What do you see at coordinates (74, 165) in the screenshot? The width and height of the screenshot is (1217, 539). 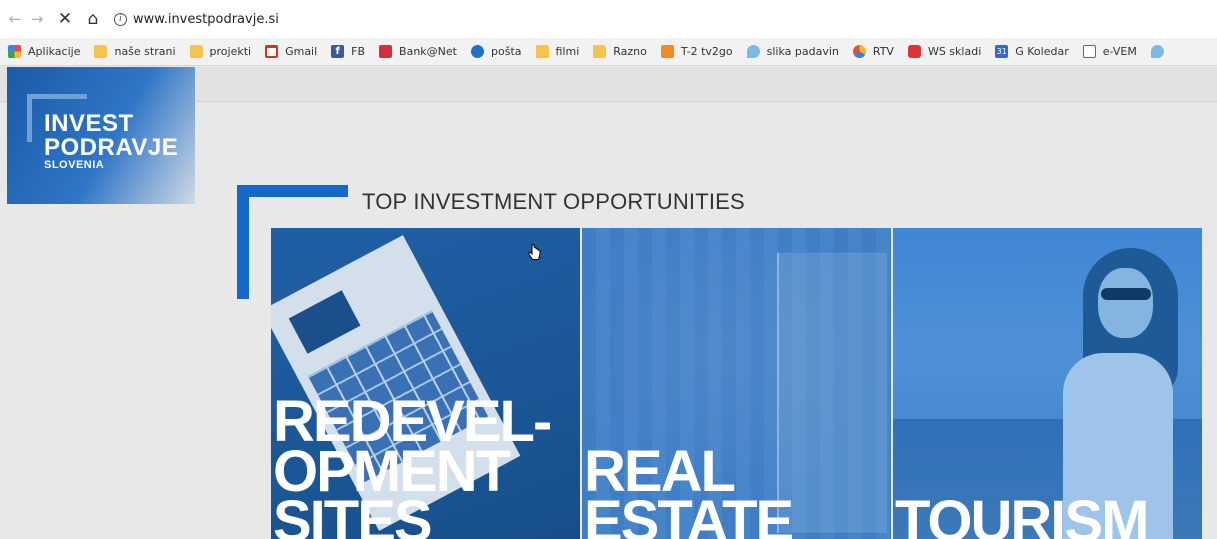 I see `logo-line-slovenia: SLOVENIA` at bounding box center [74, 165].